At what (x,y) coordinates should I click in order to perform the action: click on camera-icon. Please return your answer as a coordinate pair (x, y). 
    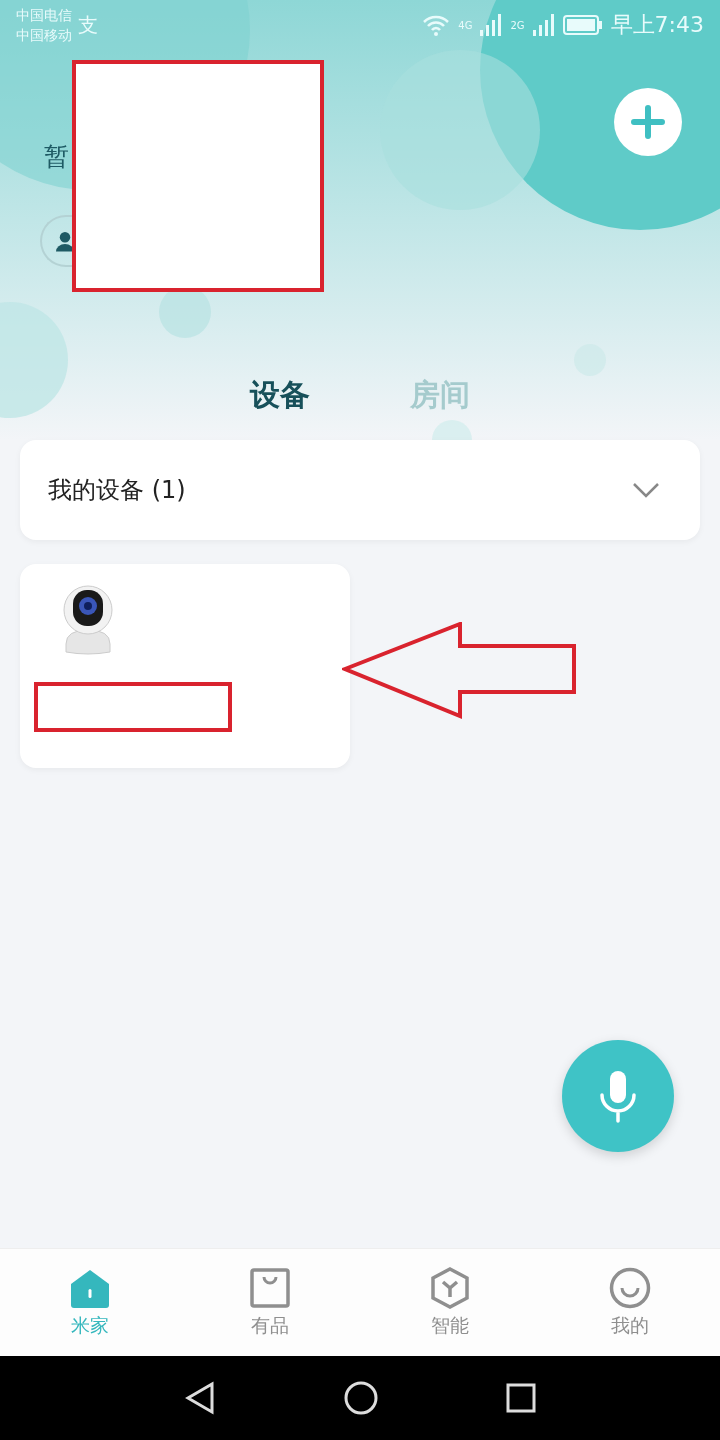
    Looking at the image, I should click on (88, 620).